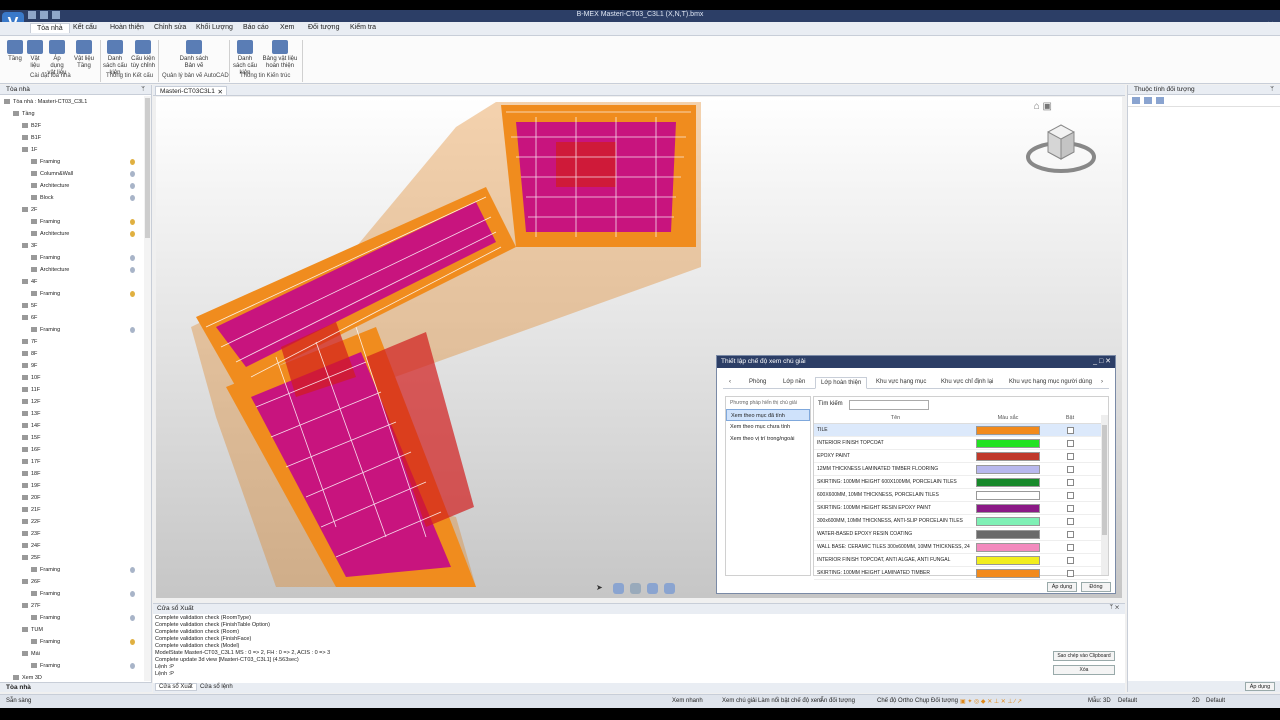 This screenshot has height=720, width=1280. Describe the element at coordinates (170, 27) in the screenshot. I see `tab-chinh-sua: Chỉnh sửa` at that location.